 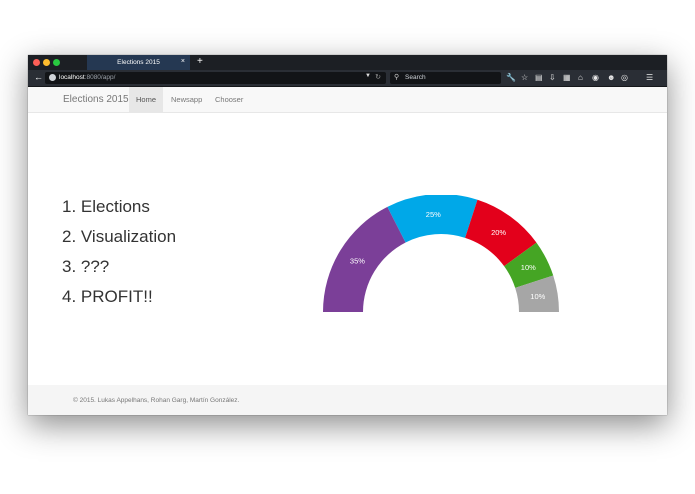 I want to click on site-navbar: Elections 2015 Home Newsapp Chooser, so click(x=347, y=100).